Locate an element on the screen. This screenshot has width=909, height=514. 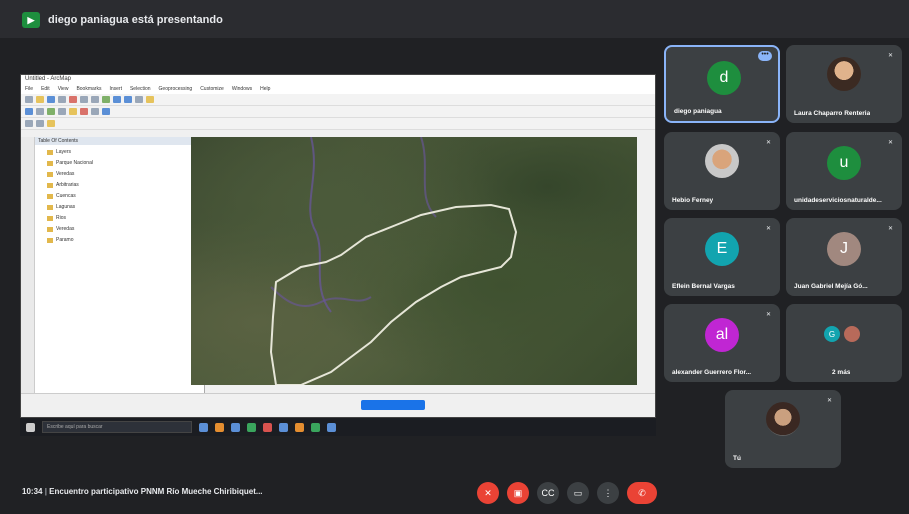
delete-icon is located at coordinates (73, 99).